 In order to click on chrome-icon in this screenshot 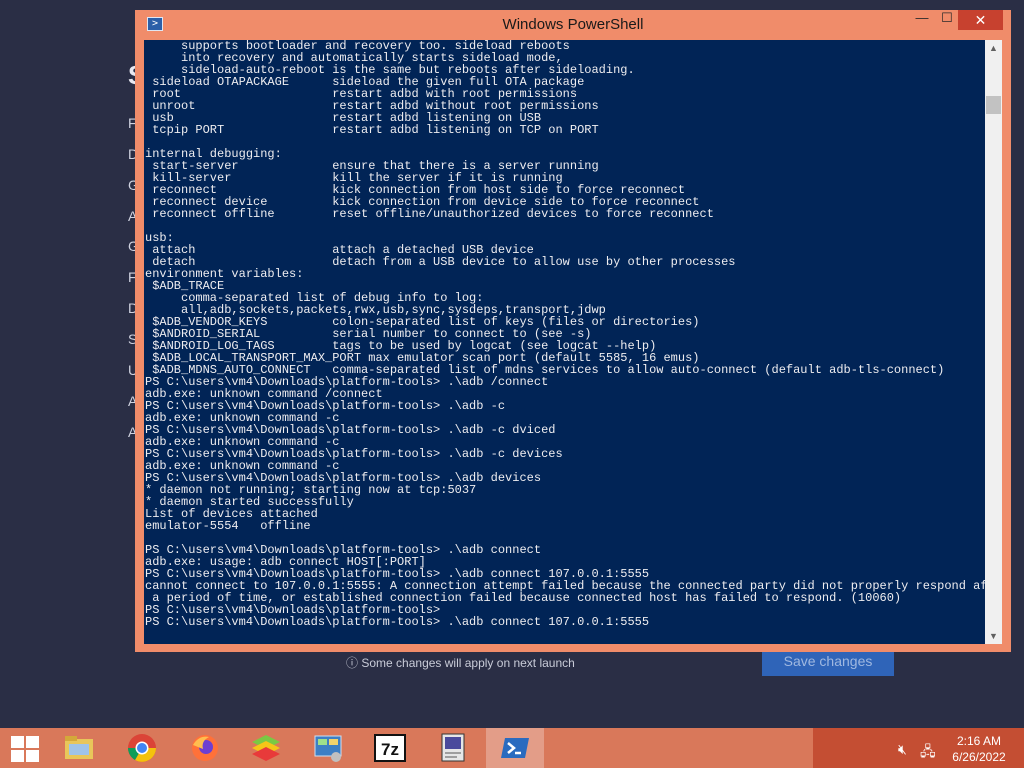, I will do `click(142, 748)`.